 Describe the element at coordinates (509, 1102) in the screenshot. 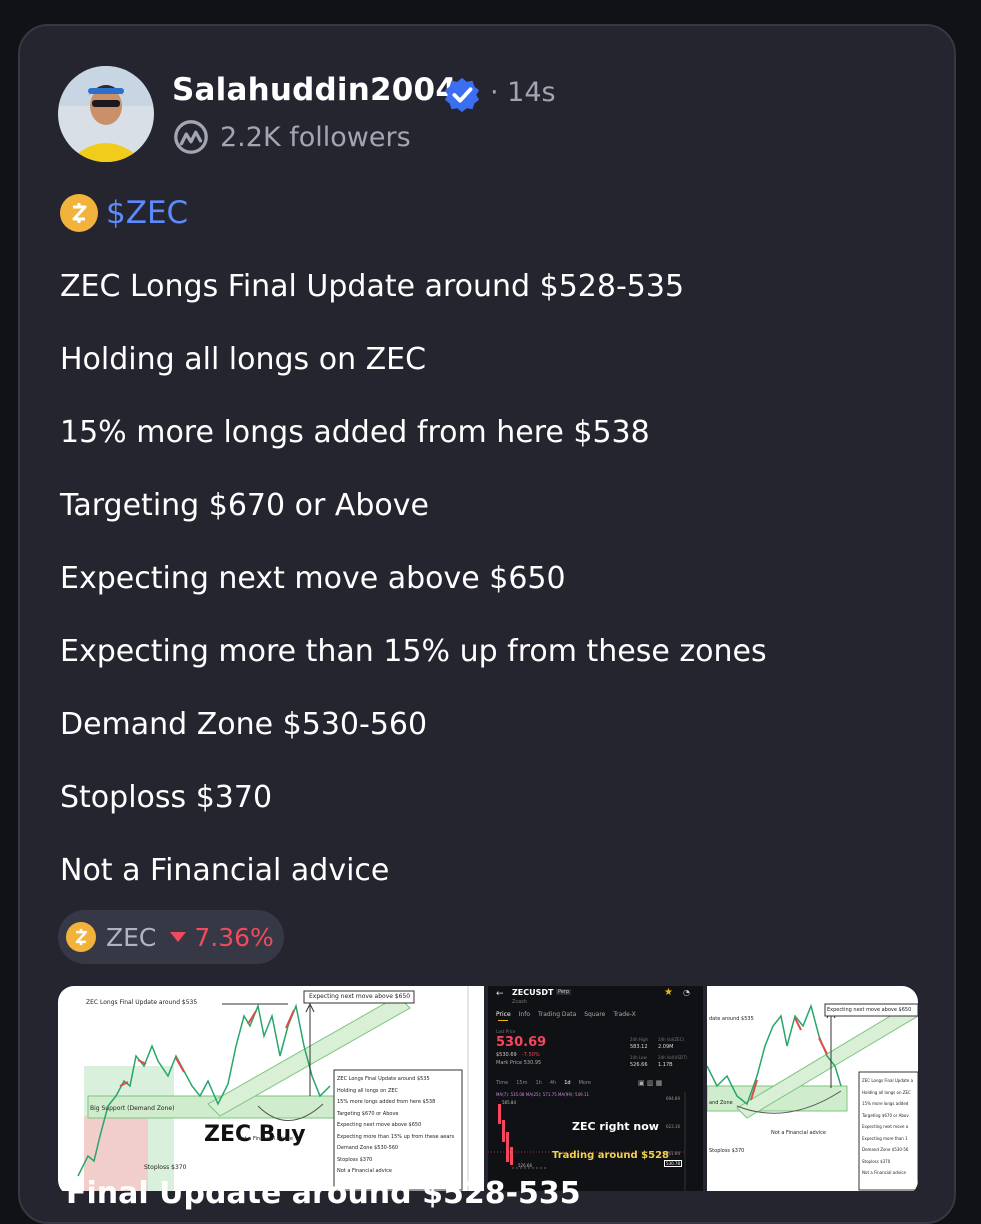

I see `level-high: 585.84` at that location.